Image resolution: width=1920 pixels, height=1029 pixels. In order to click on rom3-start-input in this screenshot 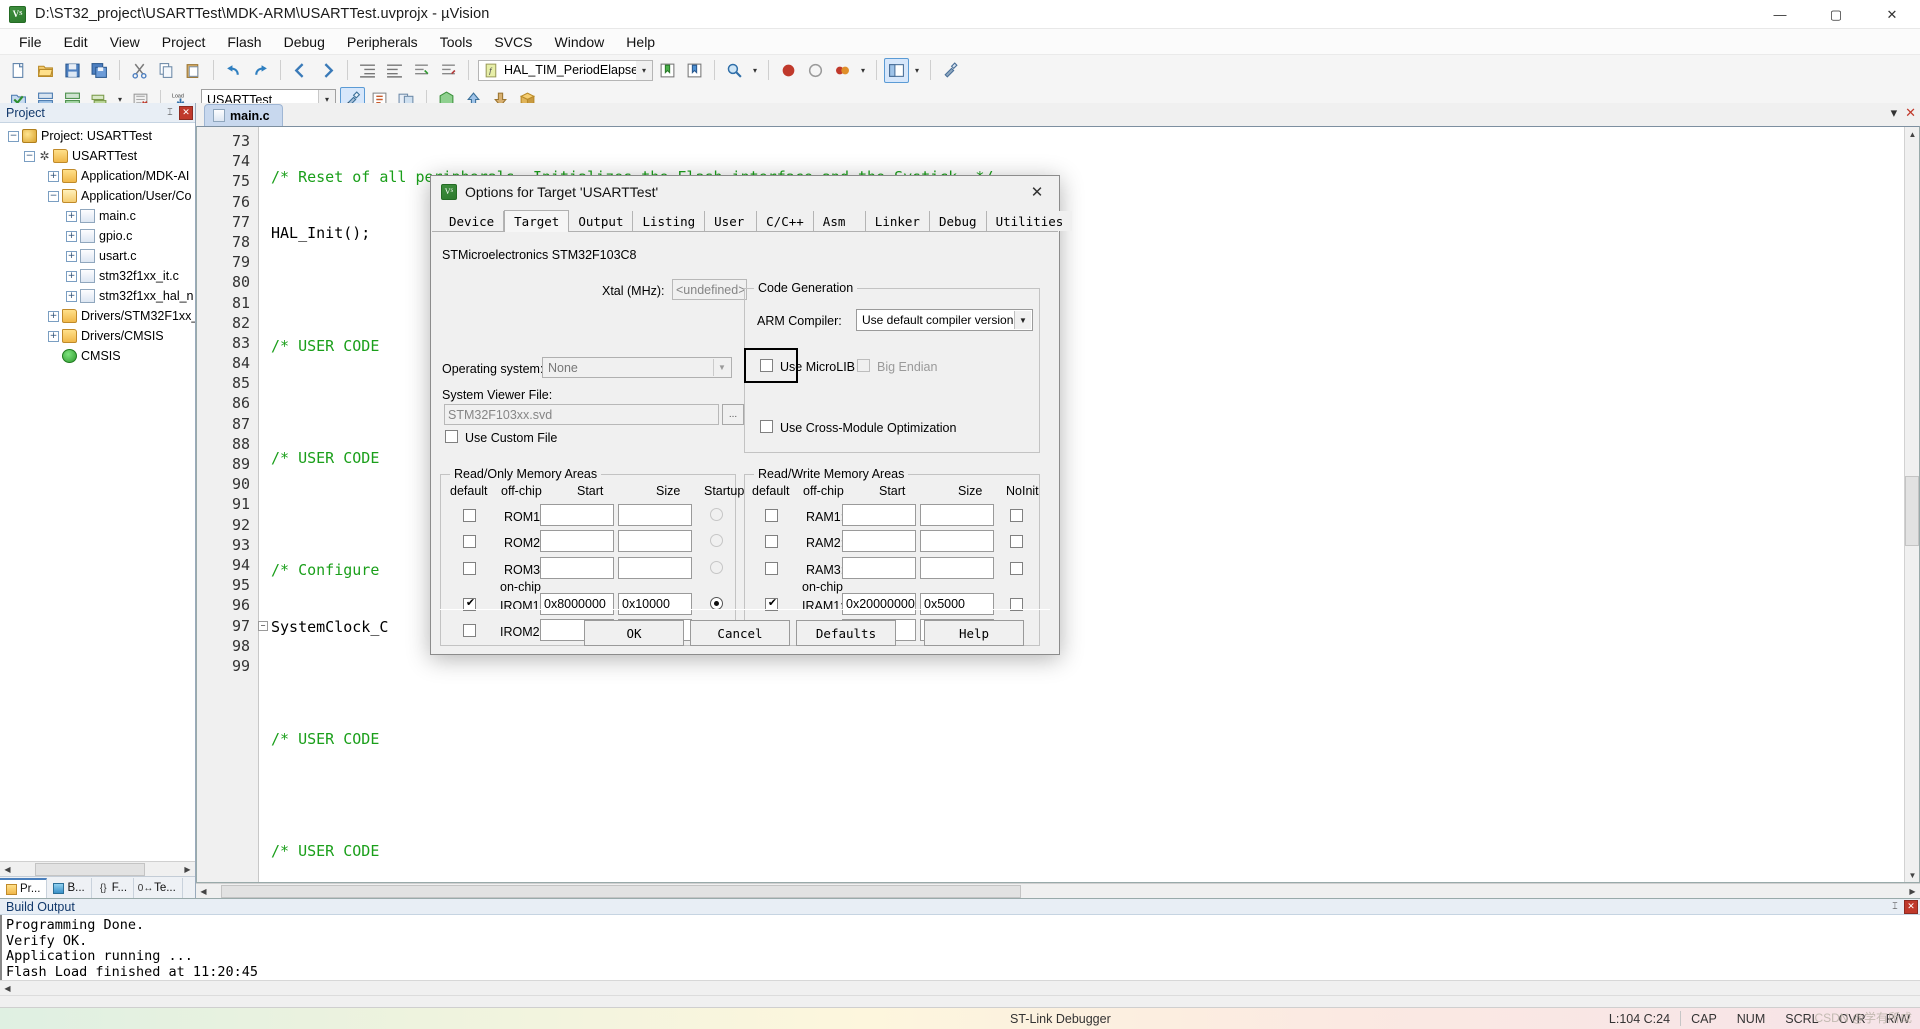, I will do `click(577, 568)`.